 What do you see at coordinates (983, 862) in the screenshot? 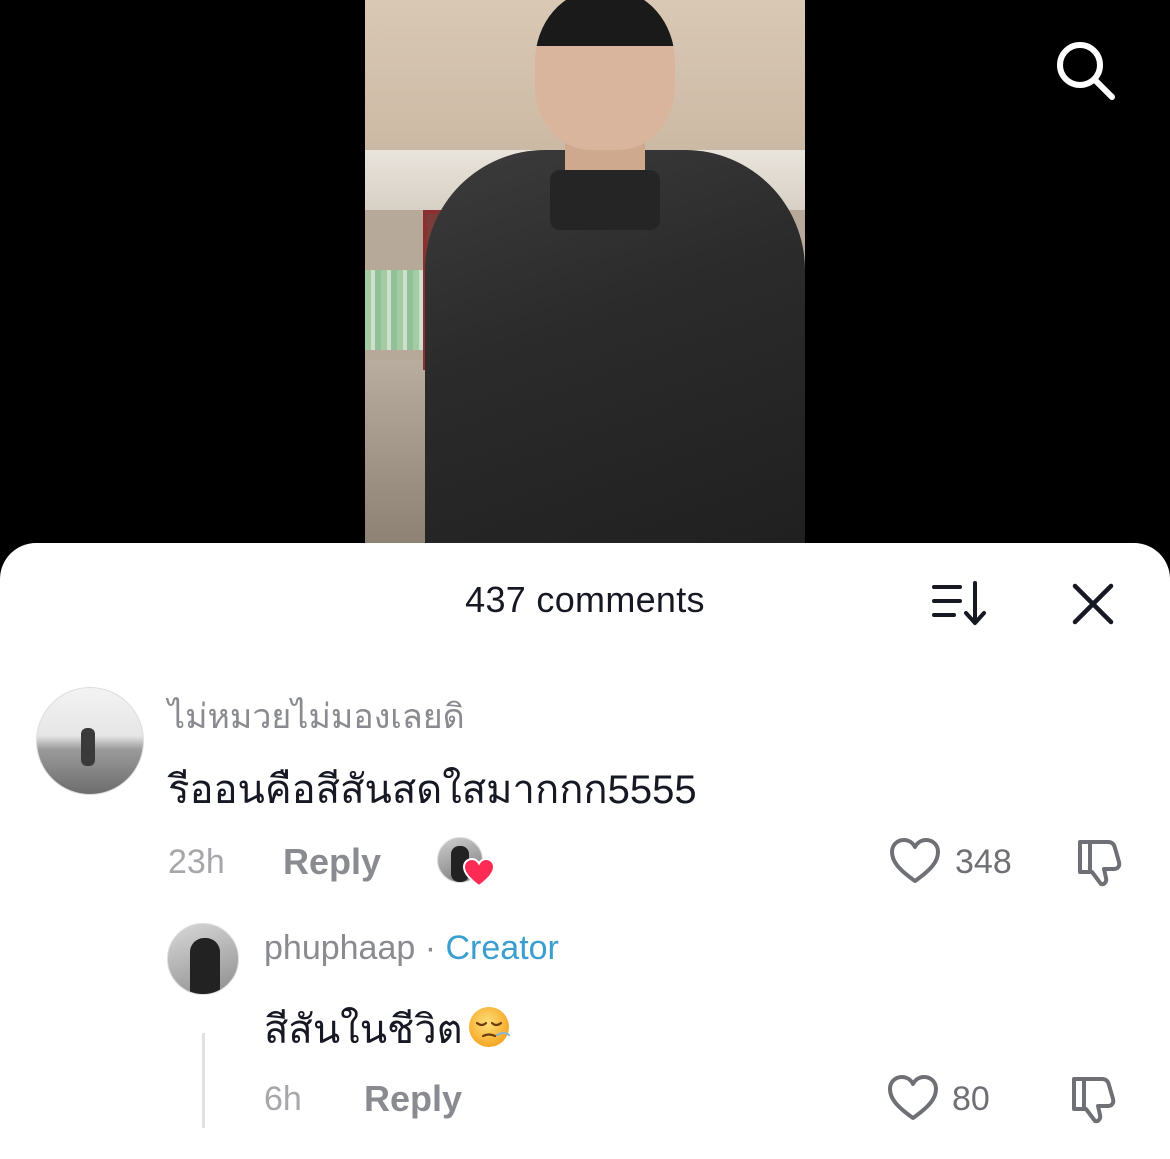
I see `like-count: 348` at bounding box center [983, 862].